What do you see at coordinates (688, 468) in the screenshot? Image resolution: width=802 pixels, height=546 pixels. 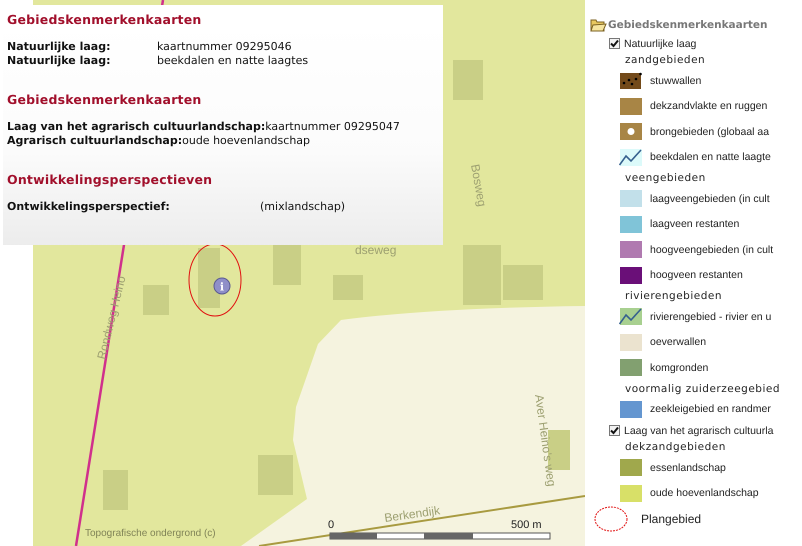 I see `legend-item-label: essenlandschap` at bounding box center [688, 468].